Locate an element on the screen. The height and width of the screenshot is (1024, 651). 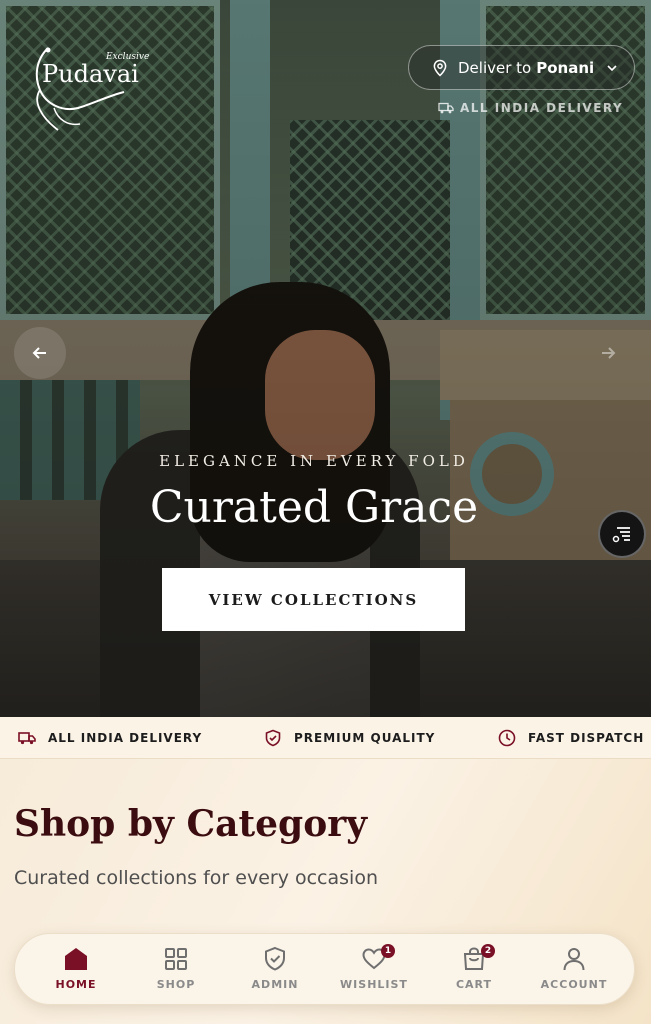
nav-account: ACCOUNT is located at coordinates (574, 970).